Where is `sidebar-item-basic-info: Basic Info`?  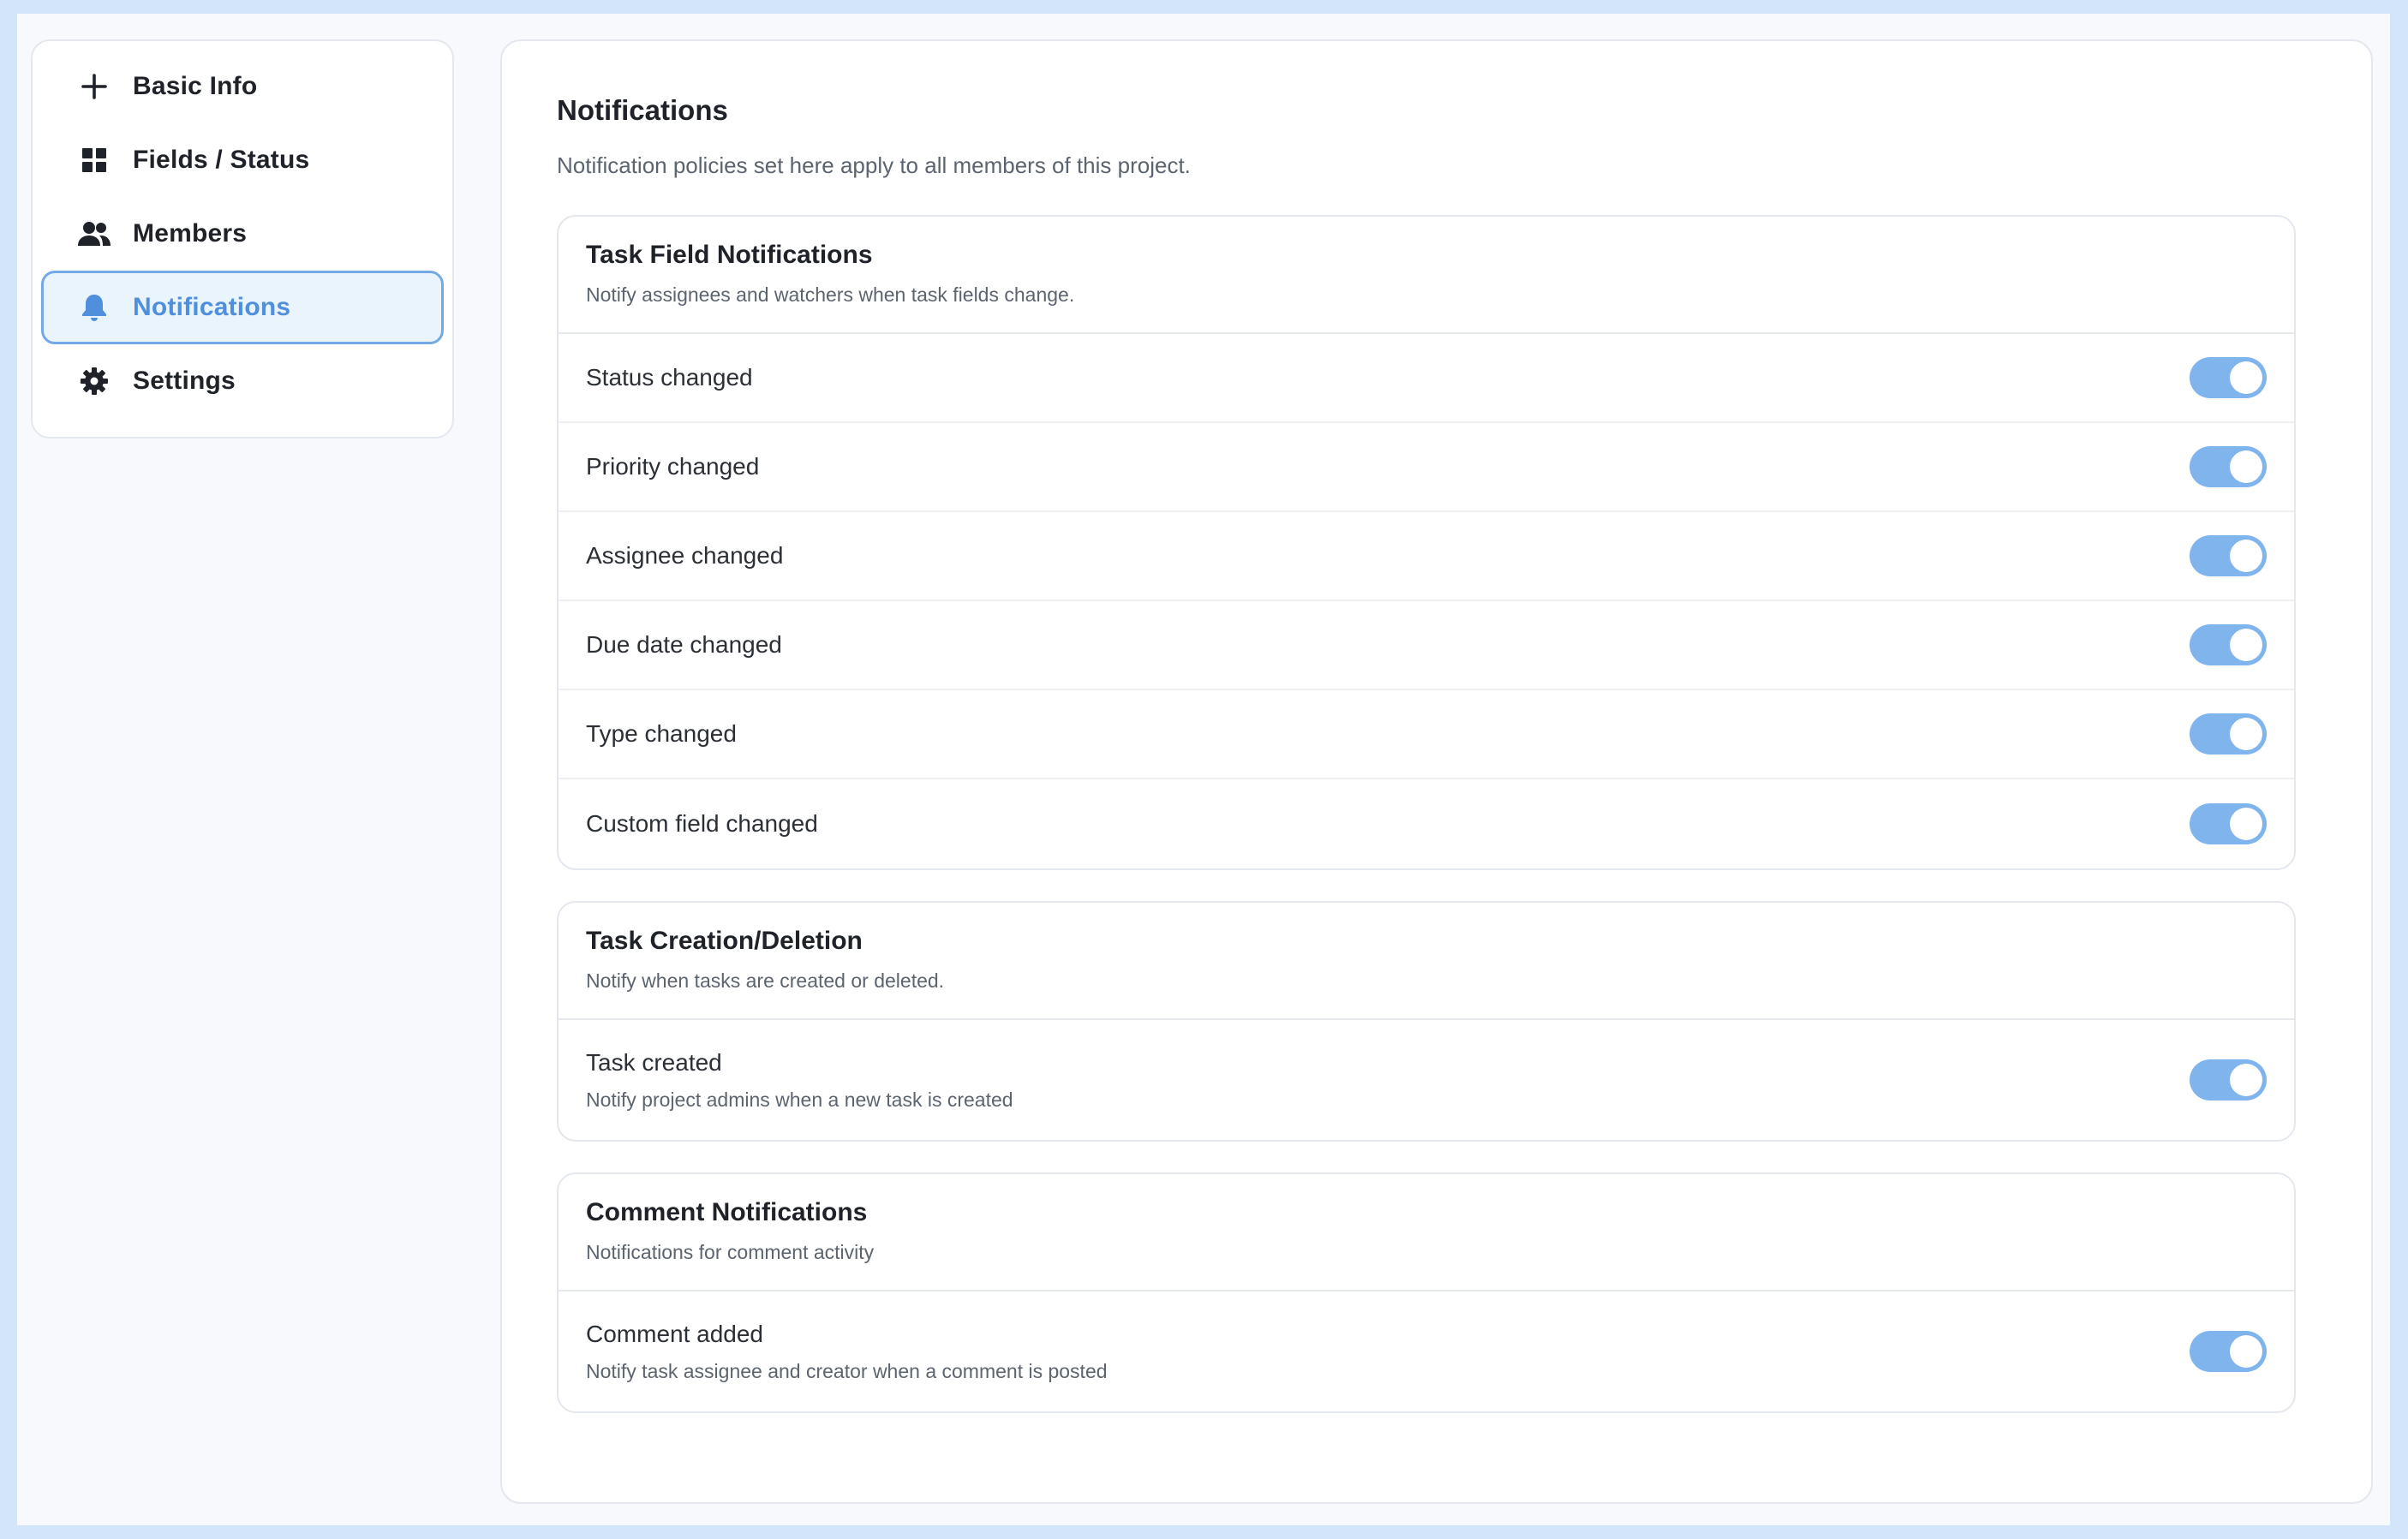 sidebar-item-basic-info: Basic Info is located at coordinates (242, 87).